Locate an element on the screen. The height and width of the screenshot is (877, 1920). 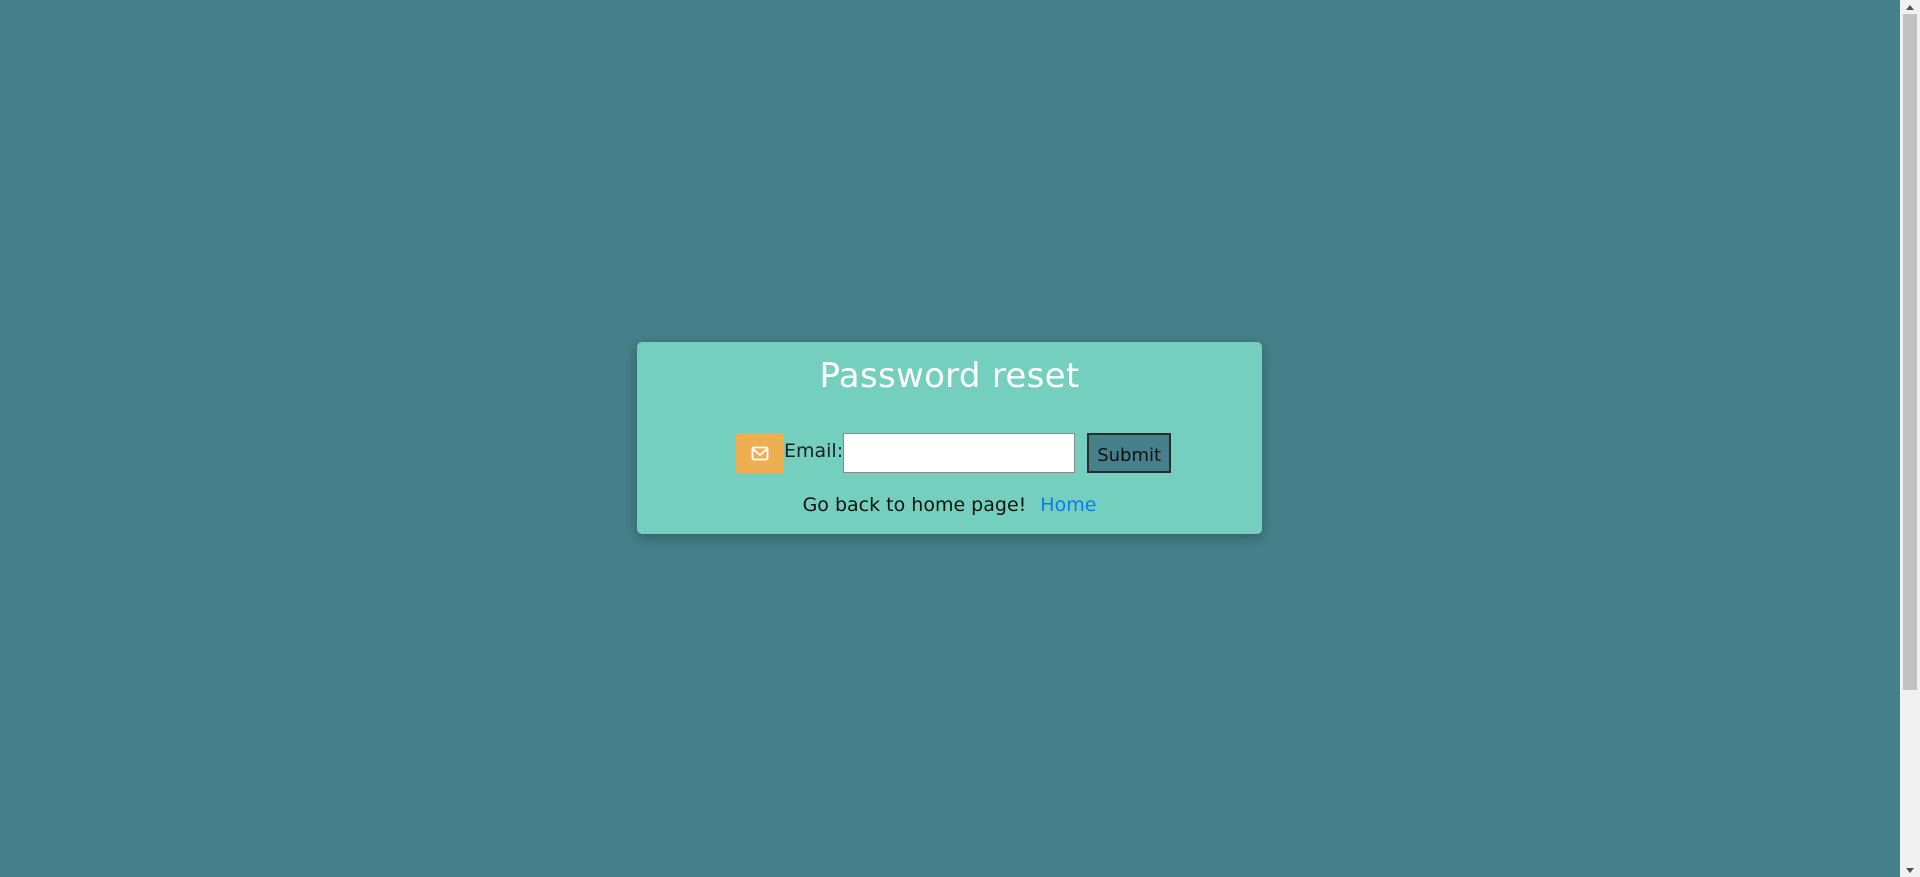
email-field is located at coordinates (959, 453).